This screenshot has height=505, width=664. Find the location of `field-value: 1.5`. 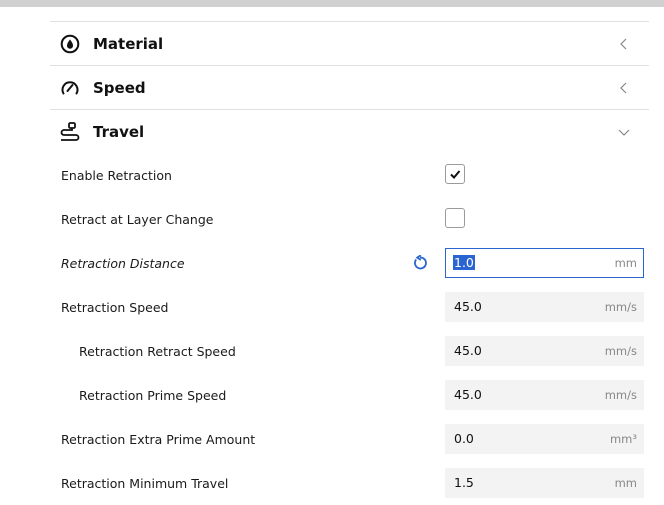

field-value: 1.5 is located at coordinates (464, 482).